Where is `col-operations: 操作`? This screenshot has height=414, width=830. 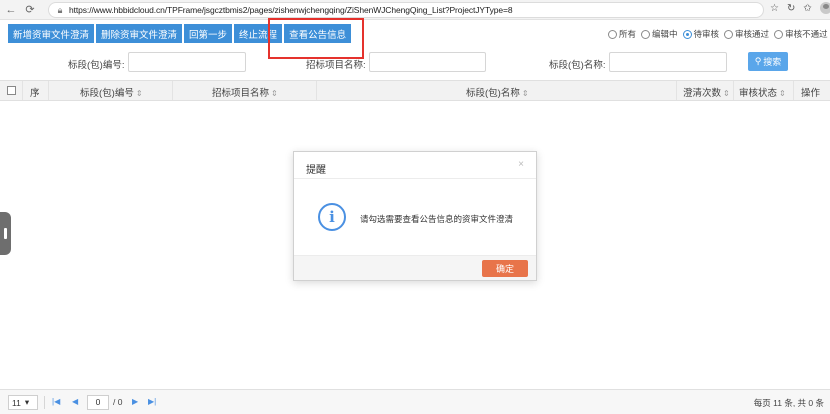 col-operations: 操作 is located at coordinates (811, 93).